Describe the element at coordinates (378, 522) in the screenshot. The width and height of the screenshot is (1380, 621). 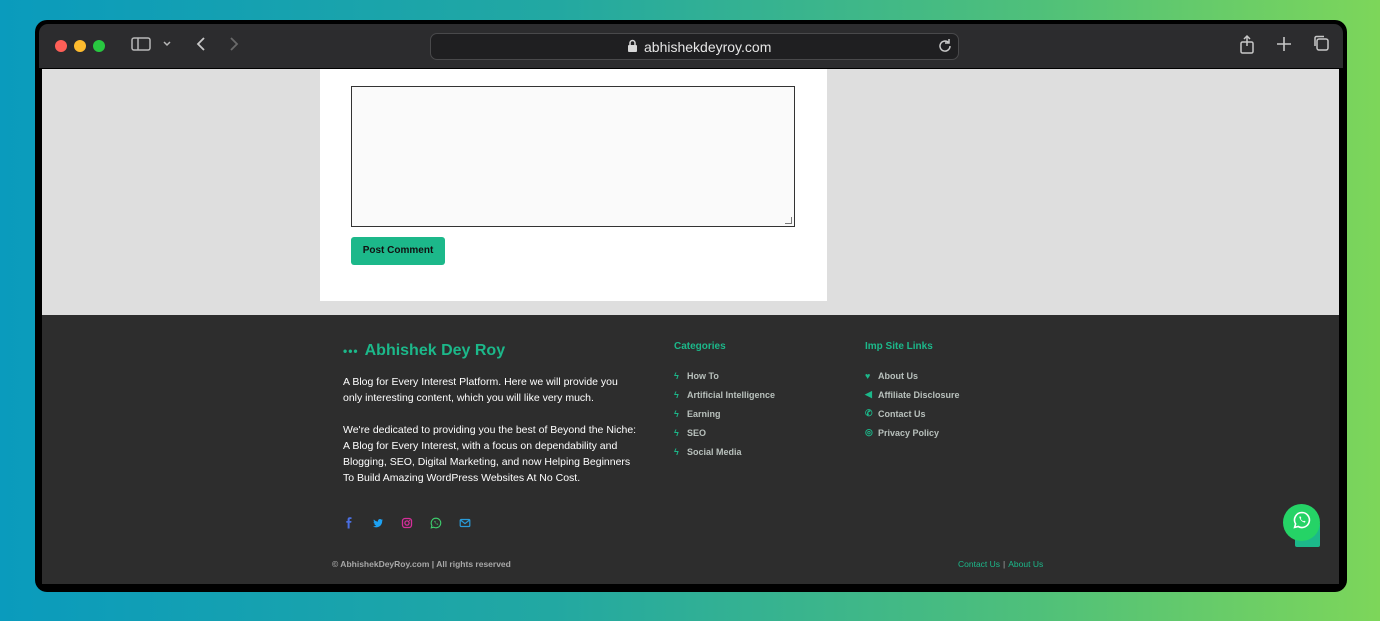
I see `twitter-icon` at that location.